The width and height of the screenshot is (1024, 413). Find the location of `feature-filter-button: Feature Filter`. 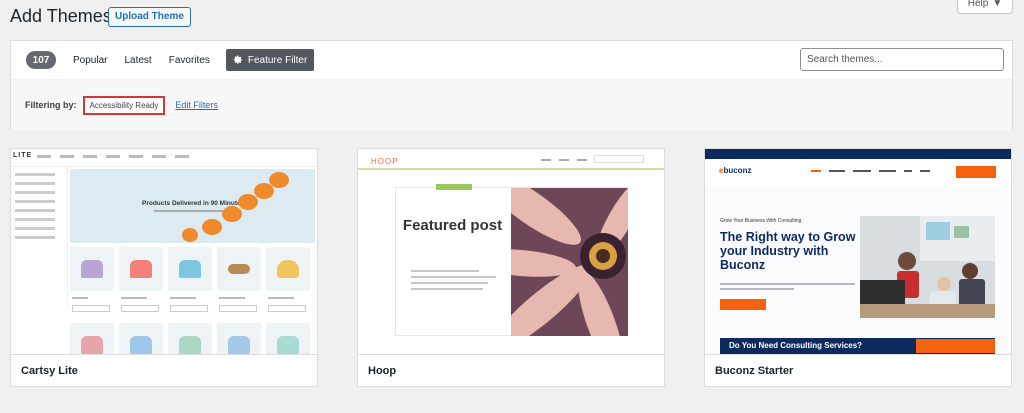

feature-filter-button: Feature Filter is located at coordinates (270, 60).